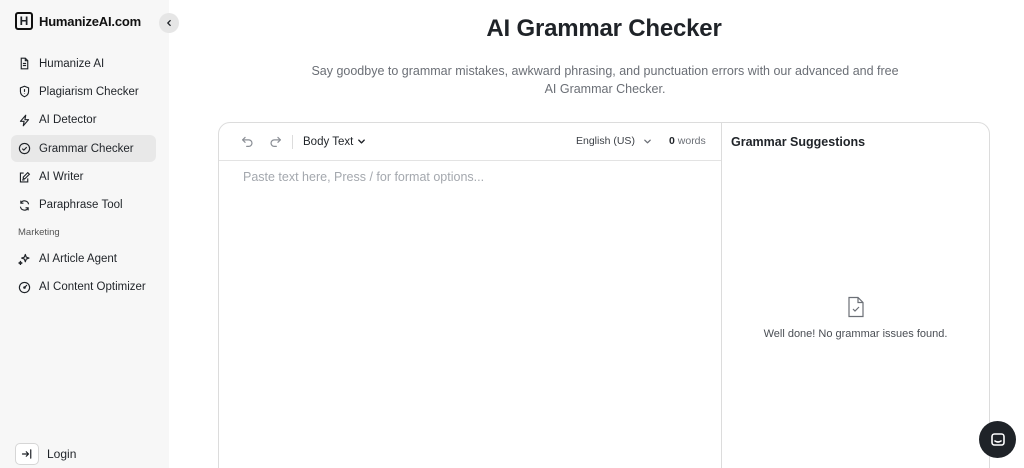  I want to click on toolbar-divider, so click(292, 141).